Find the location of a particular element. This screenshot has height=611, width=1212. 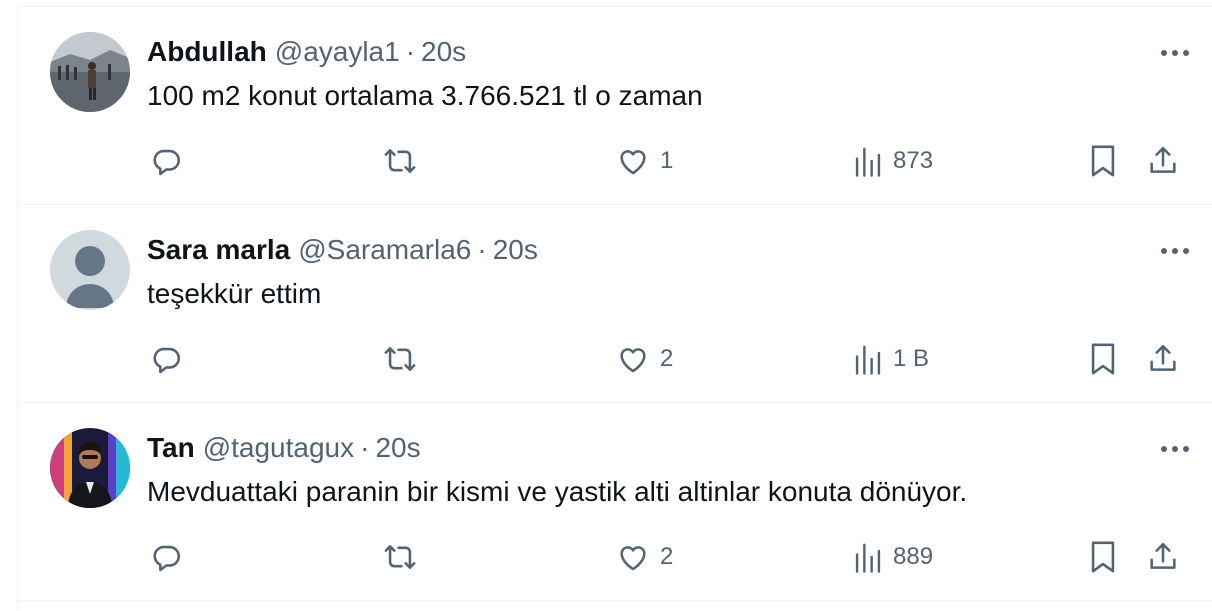

tweet-header: Sara marla @Saramarla6 · 20s is located at coordinates (342, 250).